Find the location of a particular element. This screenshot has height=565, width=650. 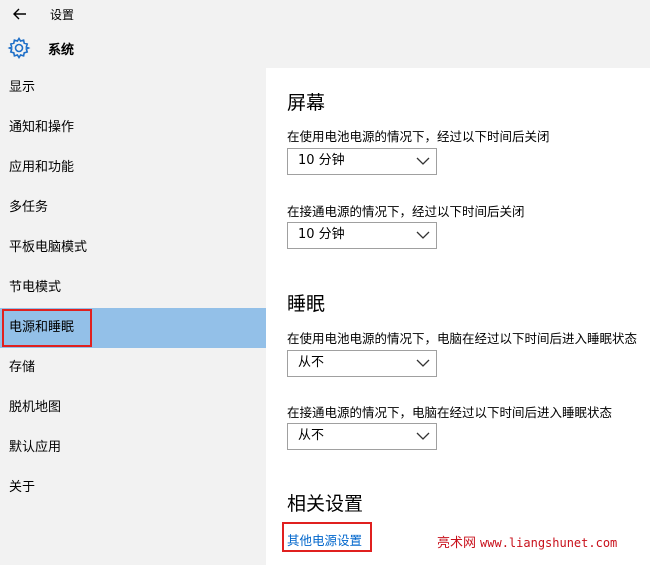

back-arrow-icon is located at coordinates (19, 14).